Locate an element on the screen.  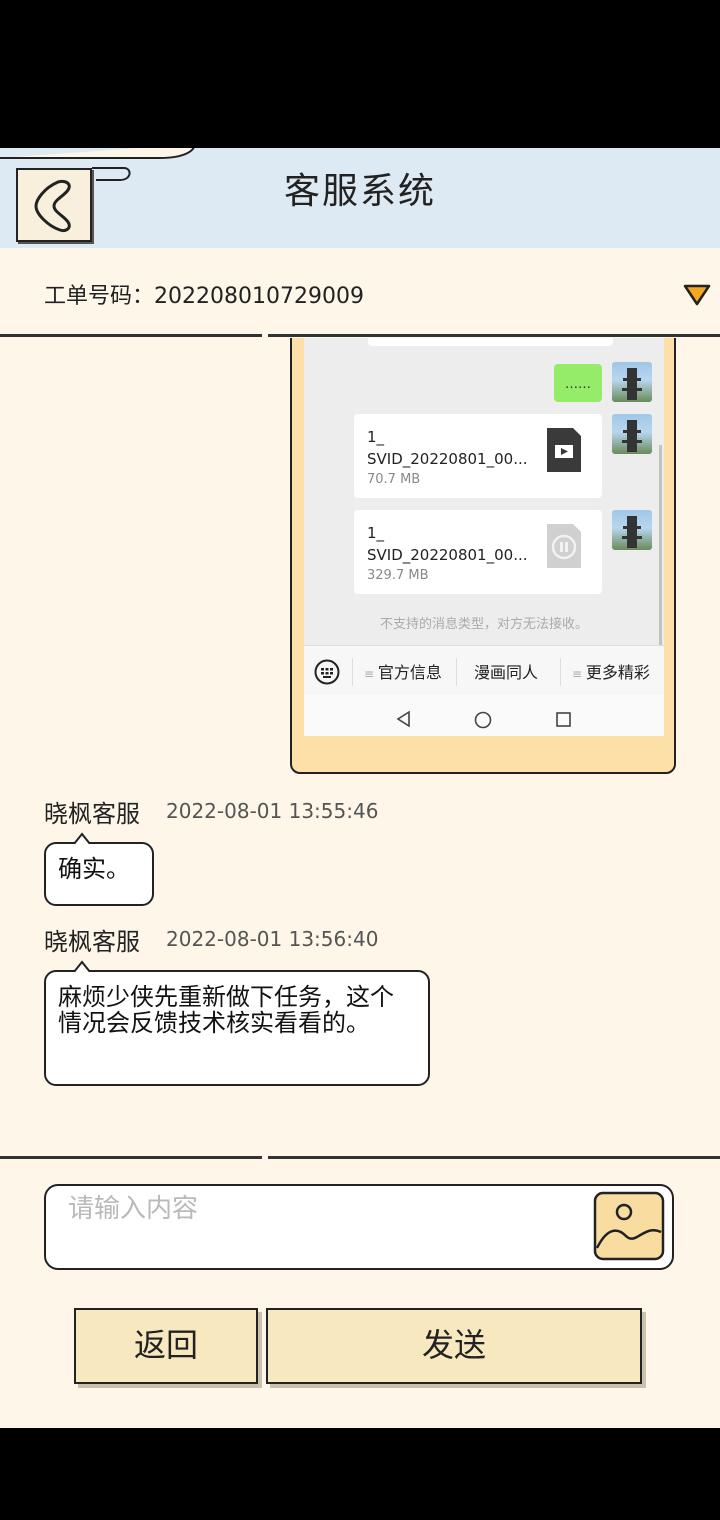
divider-bottom is located at coordinates (360, 1157).